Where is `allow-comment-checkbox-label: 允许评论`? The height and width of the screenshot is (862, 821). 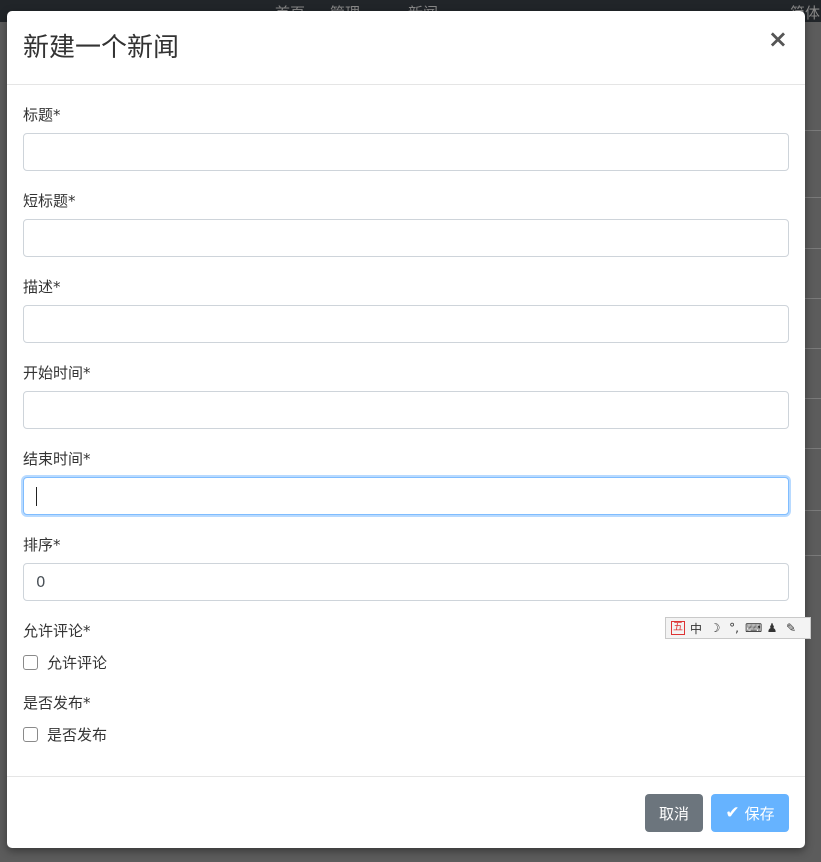
allow-comment-checkbox-label: 允许评论 is located at coordinates (77, 662).